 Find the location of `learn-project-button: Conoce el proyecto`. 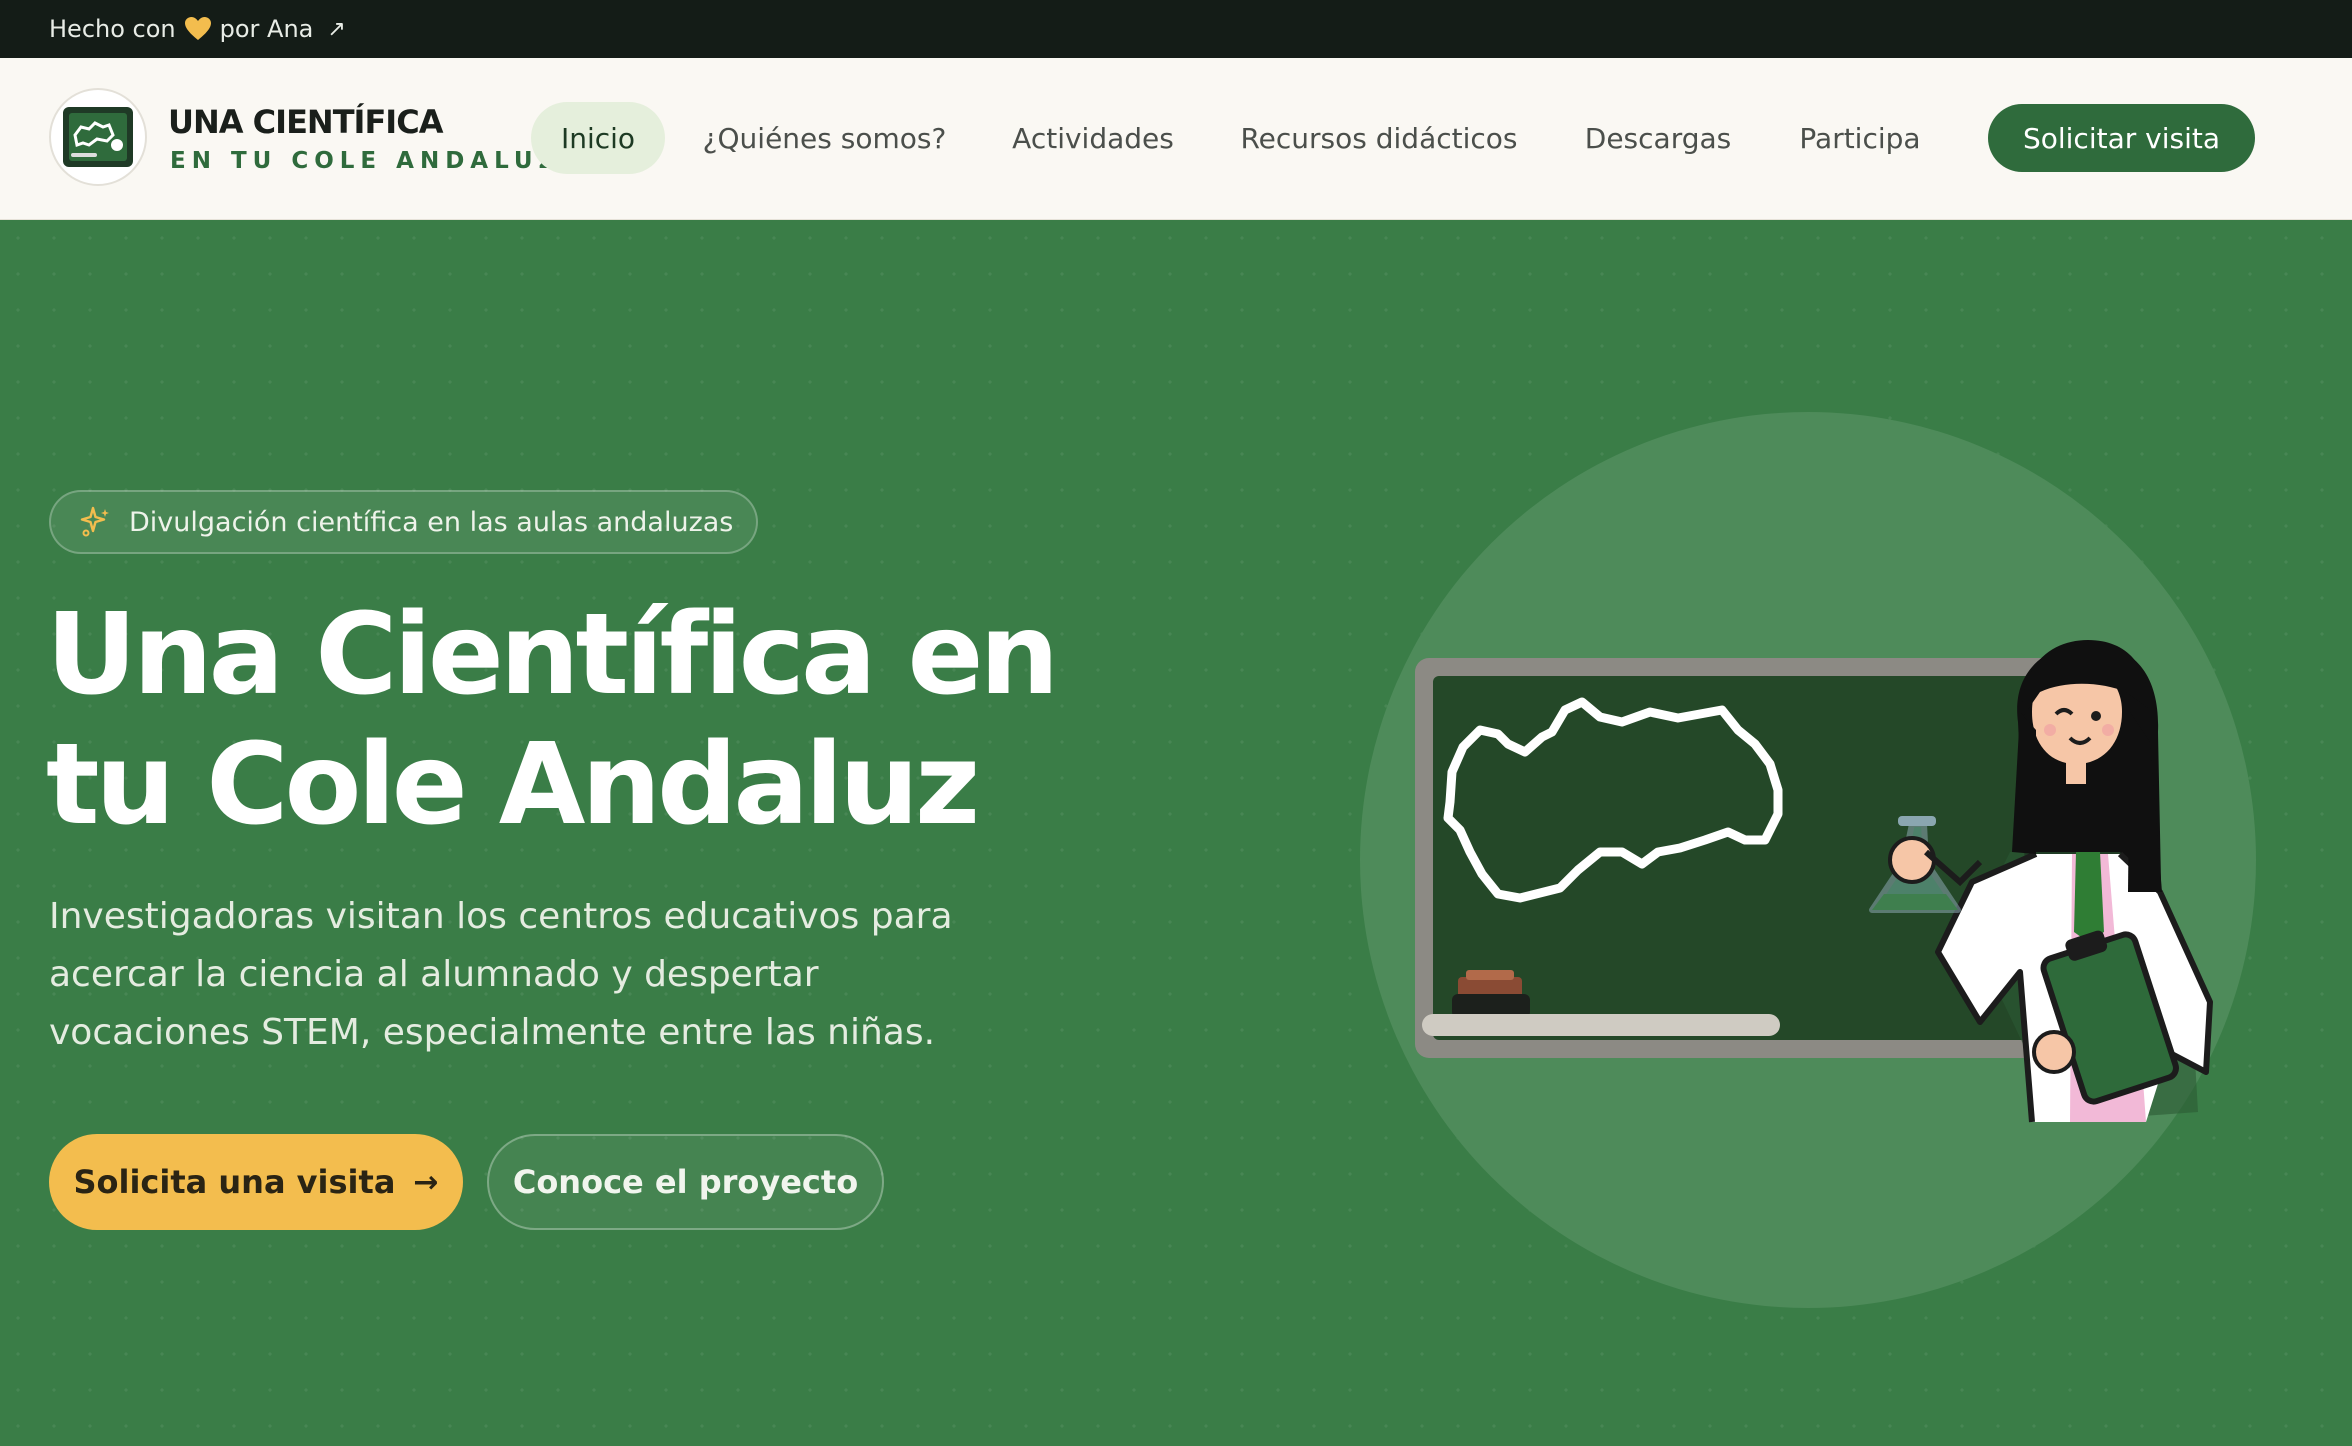

learn-project-button: Conoce el proyecto is located at coordinates (685, 1182).